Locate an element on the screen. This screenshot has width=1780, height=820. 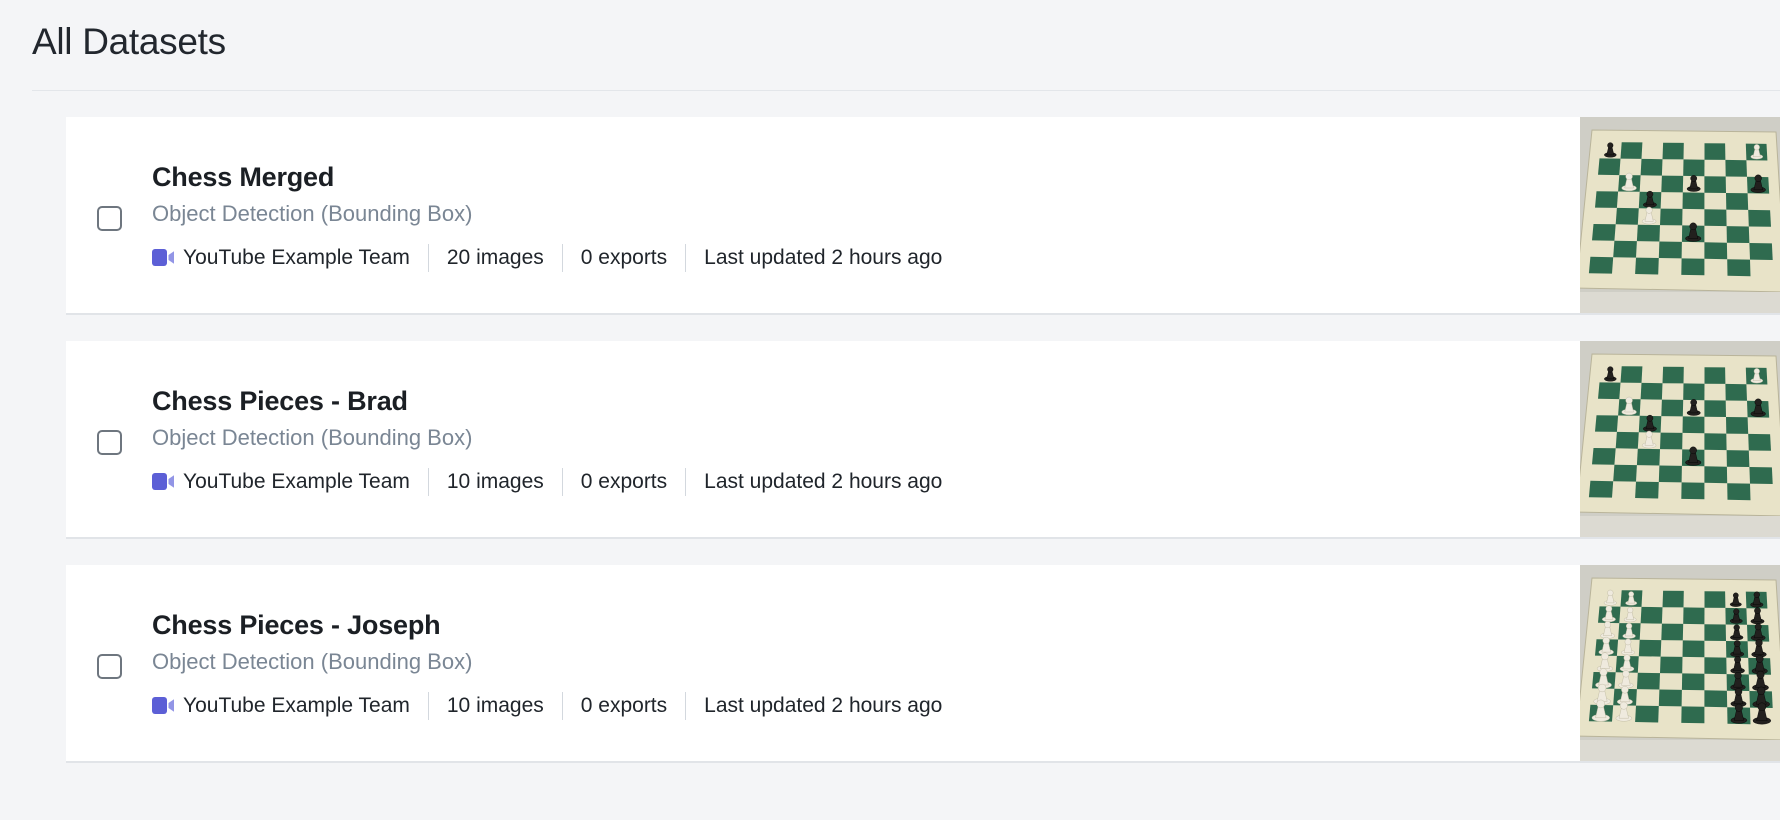
dataset-name-link: Chess Pieces - Joseph is located at coordinates (296, 625).